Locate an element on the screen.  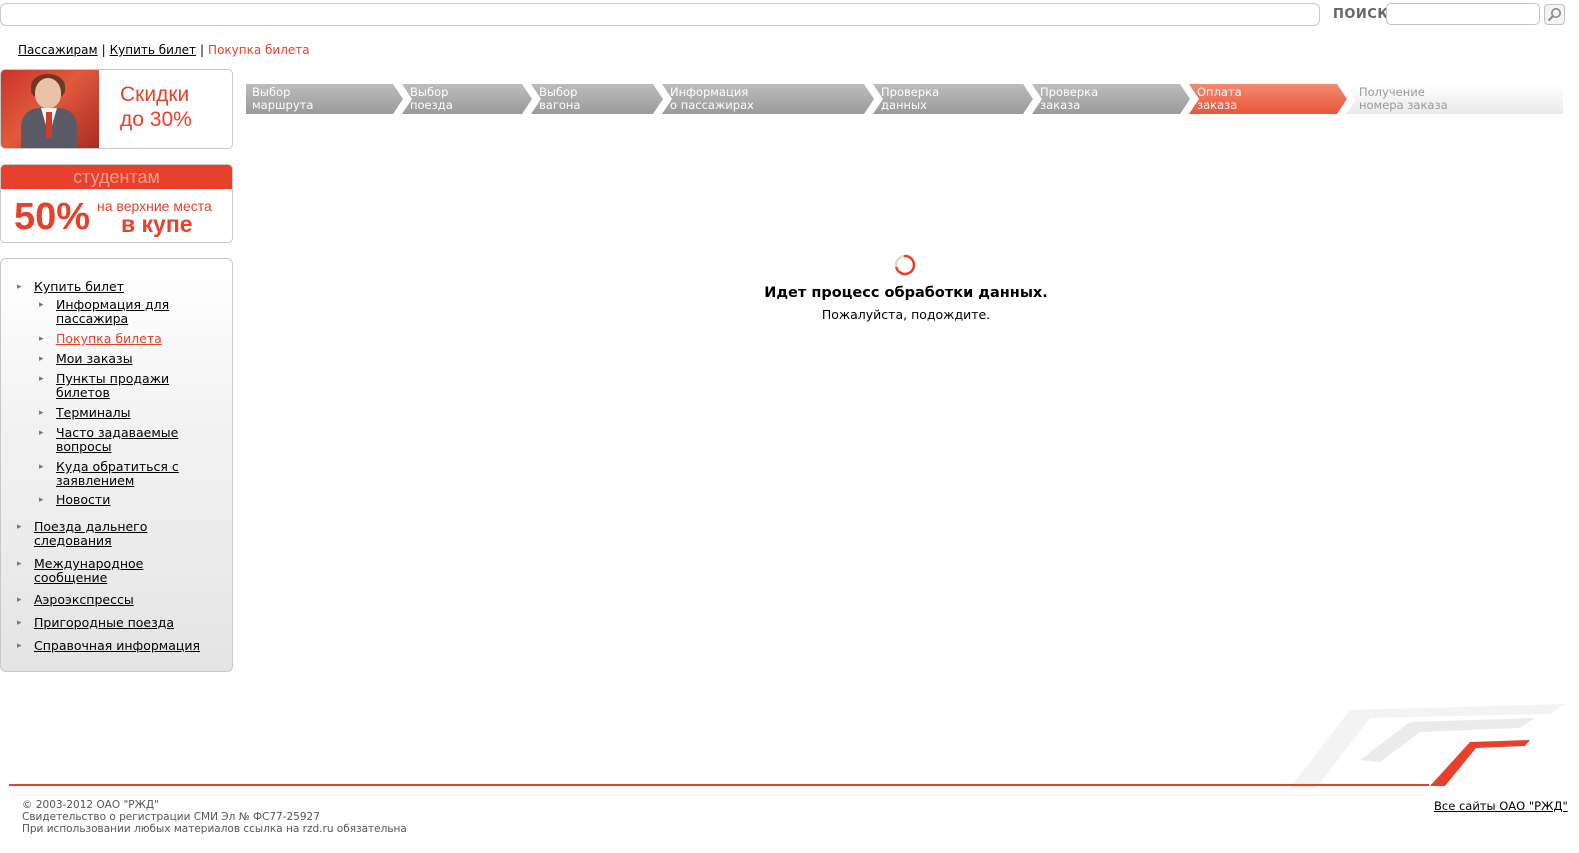
discount-line1: Скидки is located at coordinates (155, 94).